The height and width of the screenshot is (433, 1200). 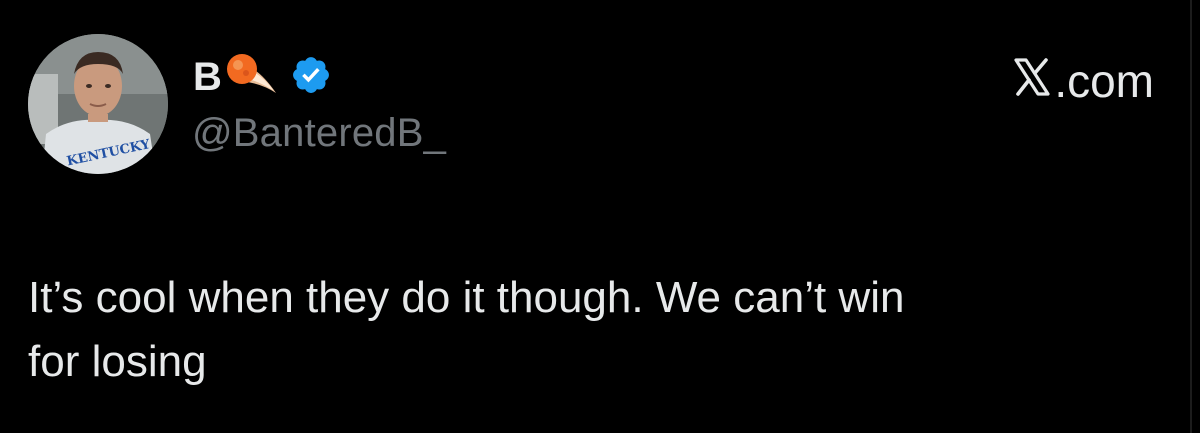 I want to click on author-display-name: B, so click(x=207, y=77).